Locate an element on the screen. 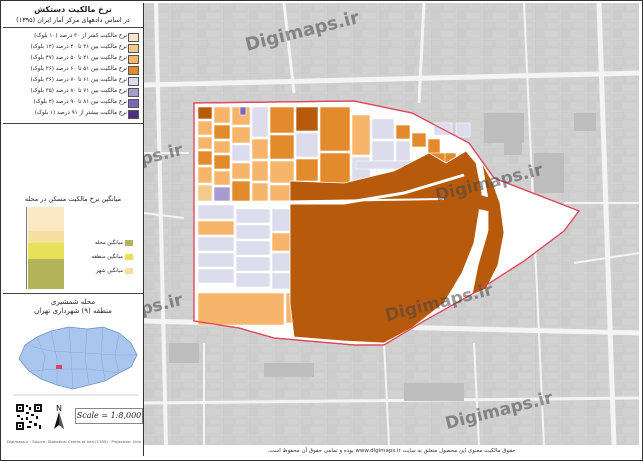 The image size is (643, 461). legend-label: نرخ مالکیت کمتر از ۳۰ درصد (۱۰ بلوک) is located at coordinates (80, 36).